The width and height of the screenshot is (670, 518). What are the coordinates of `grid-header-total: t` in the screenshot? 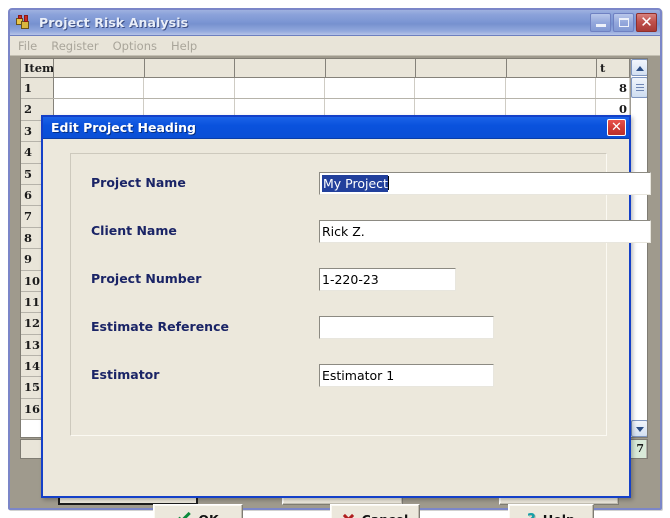 It's located at (613, 68).